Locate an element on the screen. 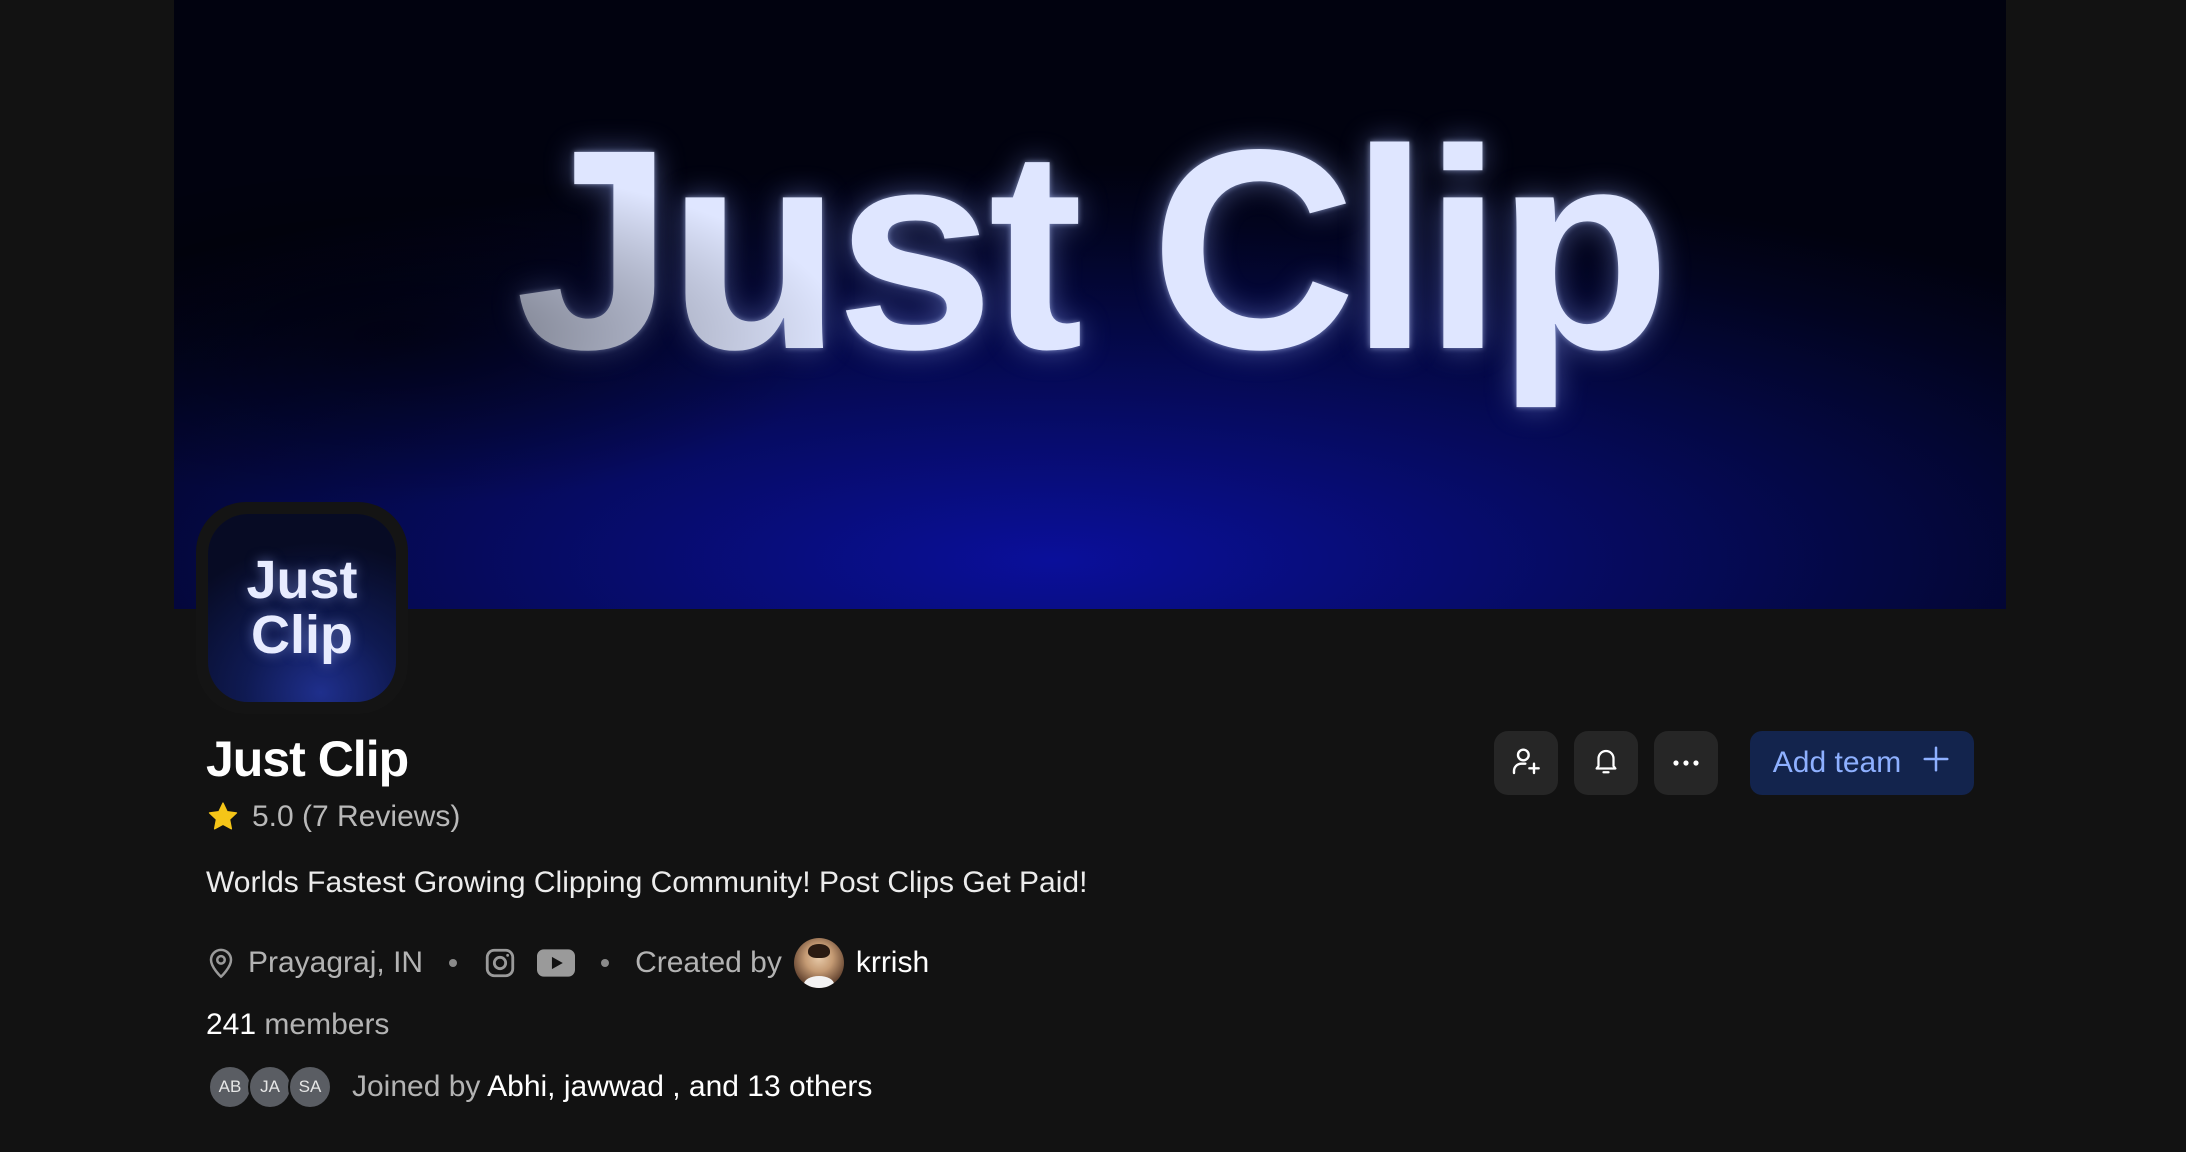 The width and height of the screenshot is (2186, 1152). joined-by-names: Abhi, jawwad , and 13 others is located at coordinates (680, 1086).